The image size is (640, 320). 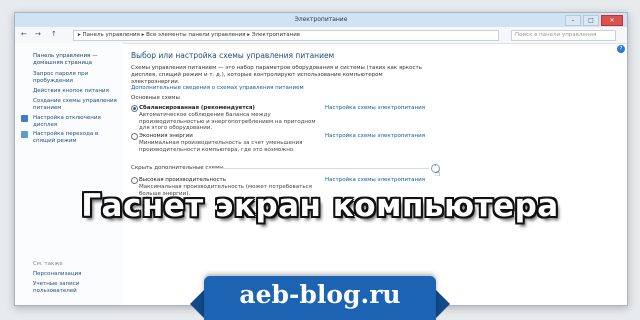 I want to click on window-title: Электропитание, so click(x=321, y=19).